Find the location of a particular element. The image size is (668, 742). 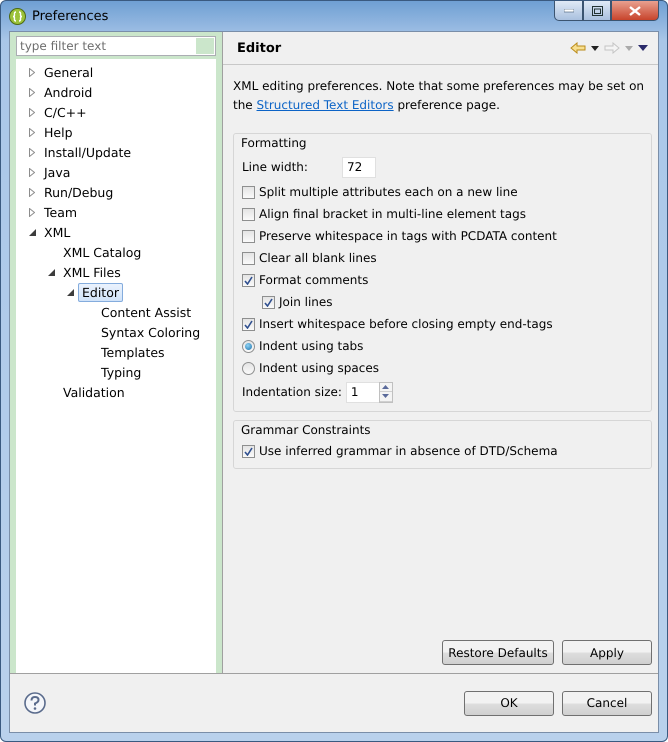

caret-icon is located at coordinates (595, 48).